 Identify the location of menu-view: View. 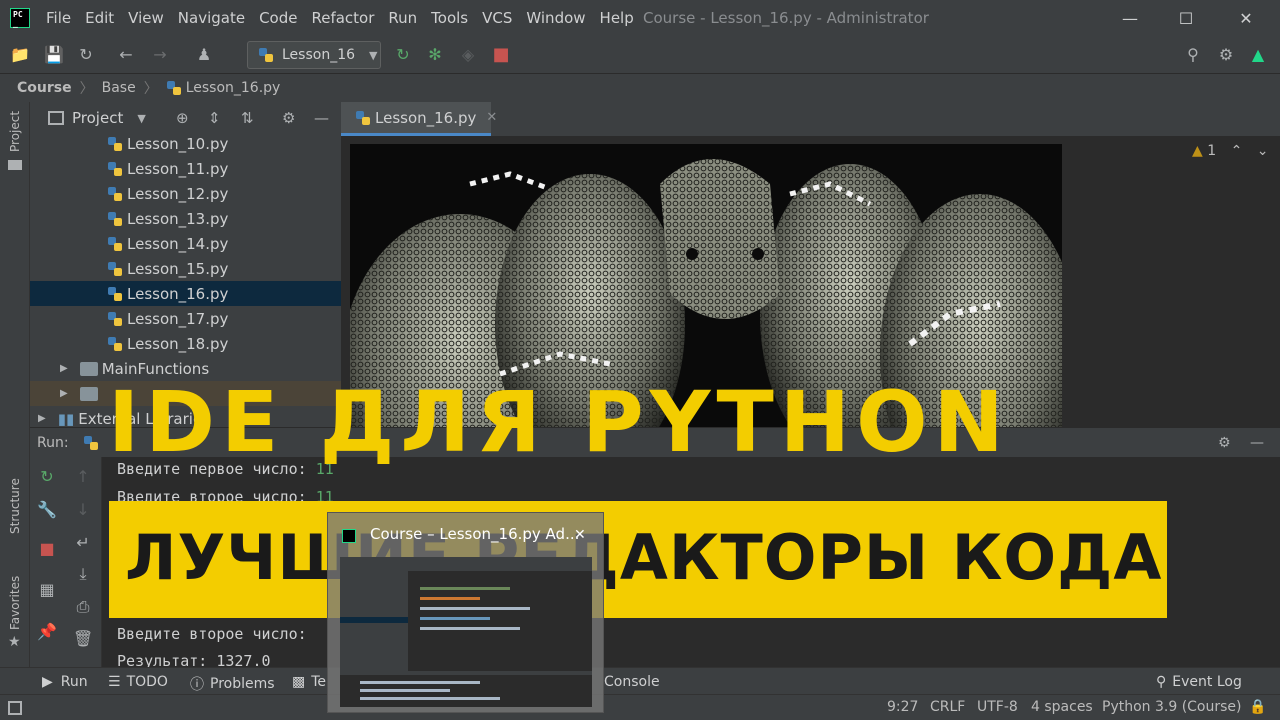
(146, 18).